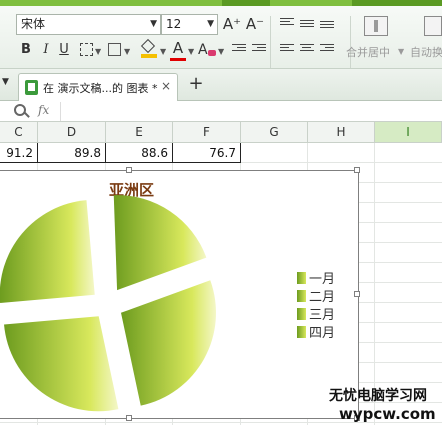  I want to click on column-header-f: F, so click(207, 132).